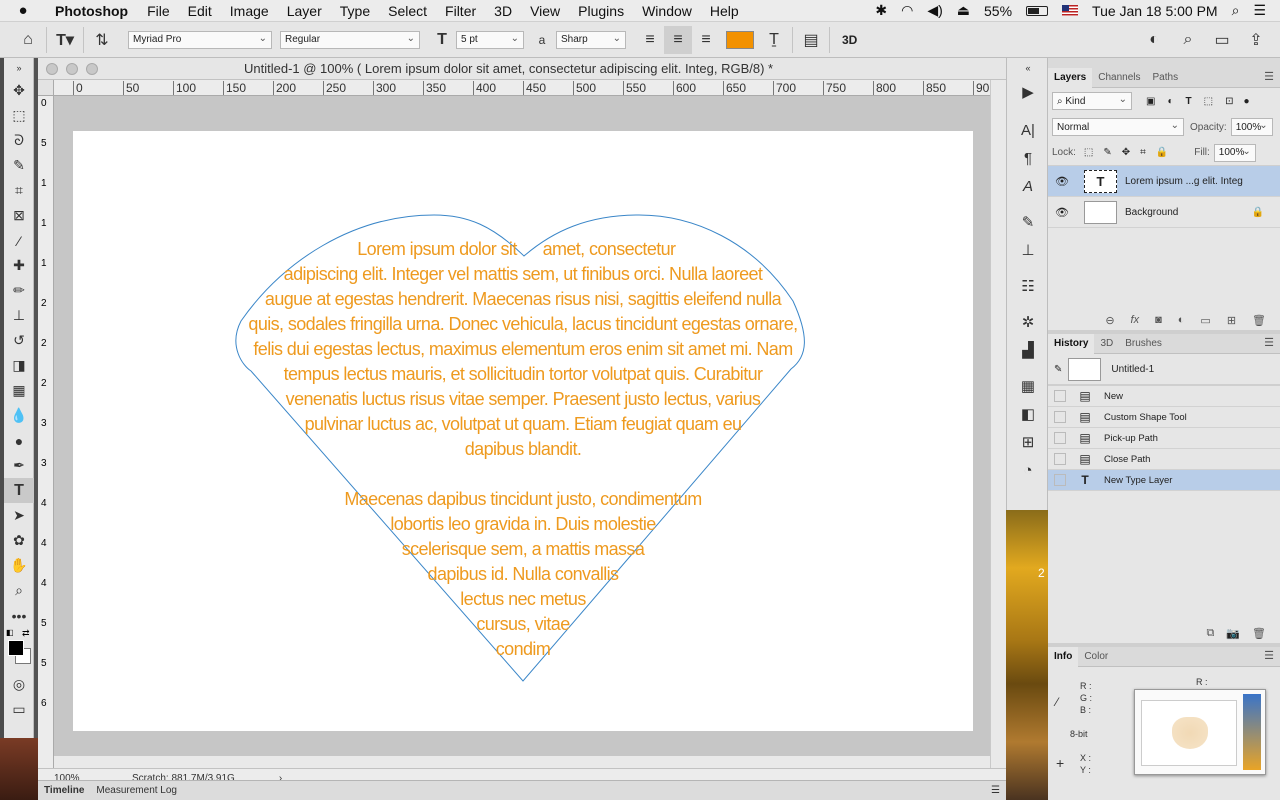  What do you see at coordinates (503, 11) in the screenshot?
I see `menu-3d: 3D` at bounding box center [503, 11].